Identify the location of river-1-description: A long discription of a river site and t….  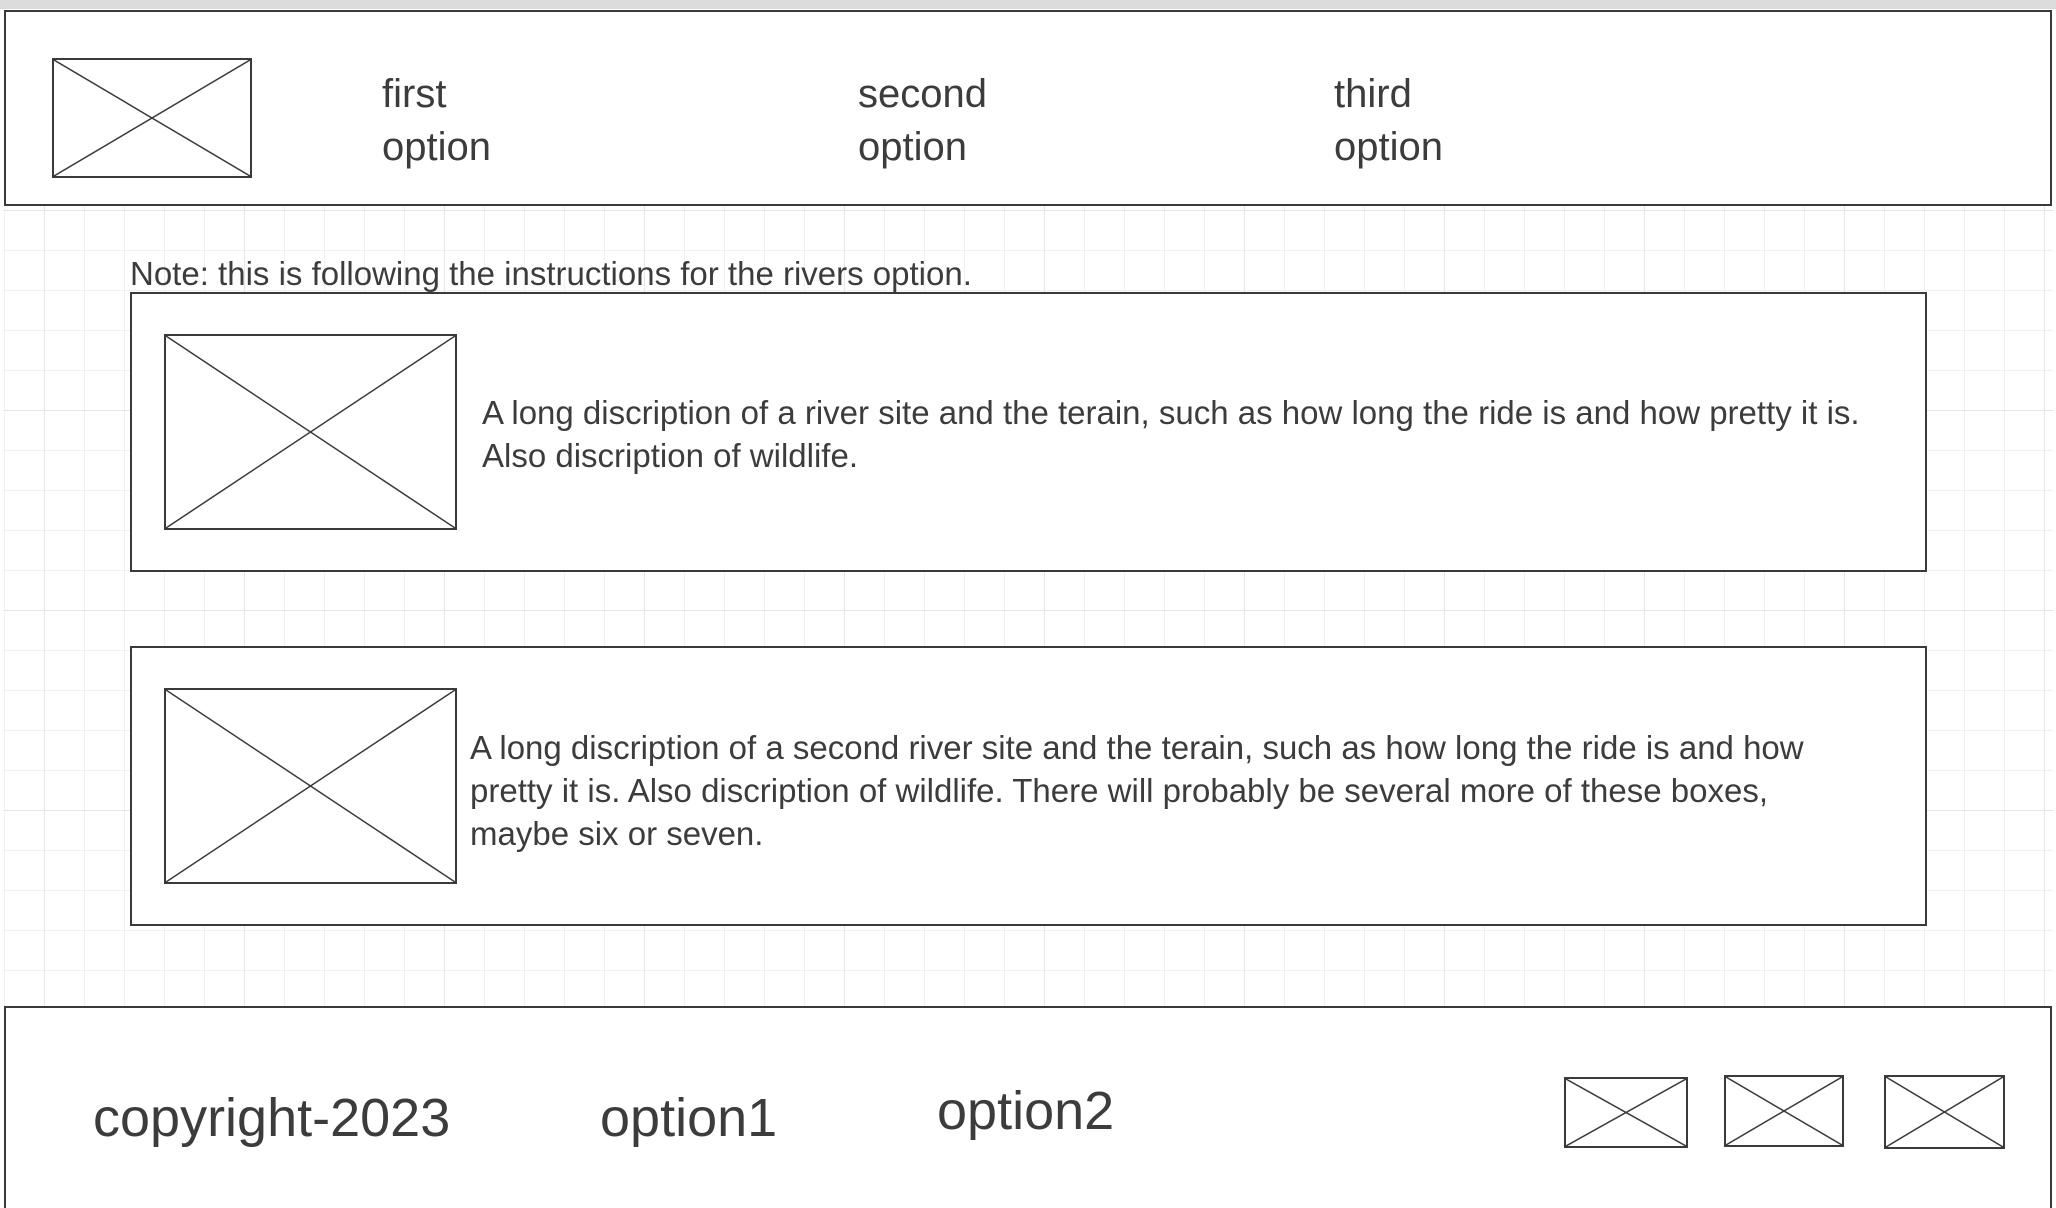
(1171, 434).